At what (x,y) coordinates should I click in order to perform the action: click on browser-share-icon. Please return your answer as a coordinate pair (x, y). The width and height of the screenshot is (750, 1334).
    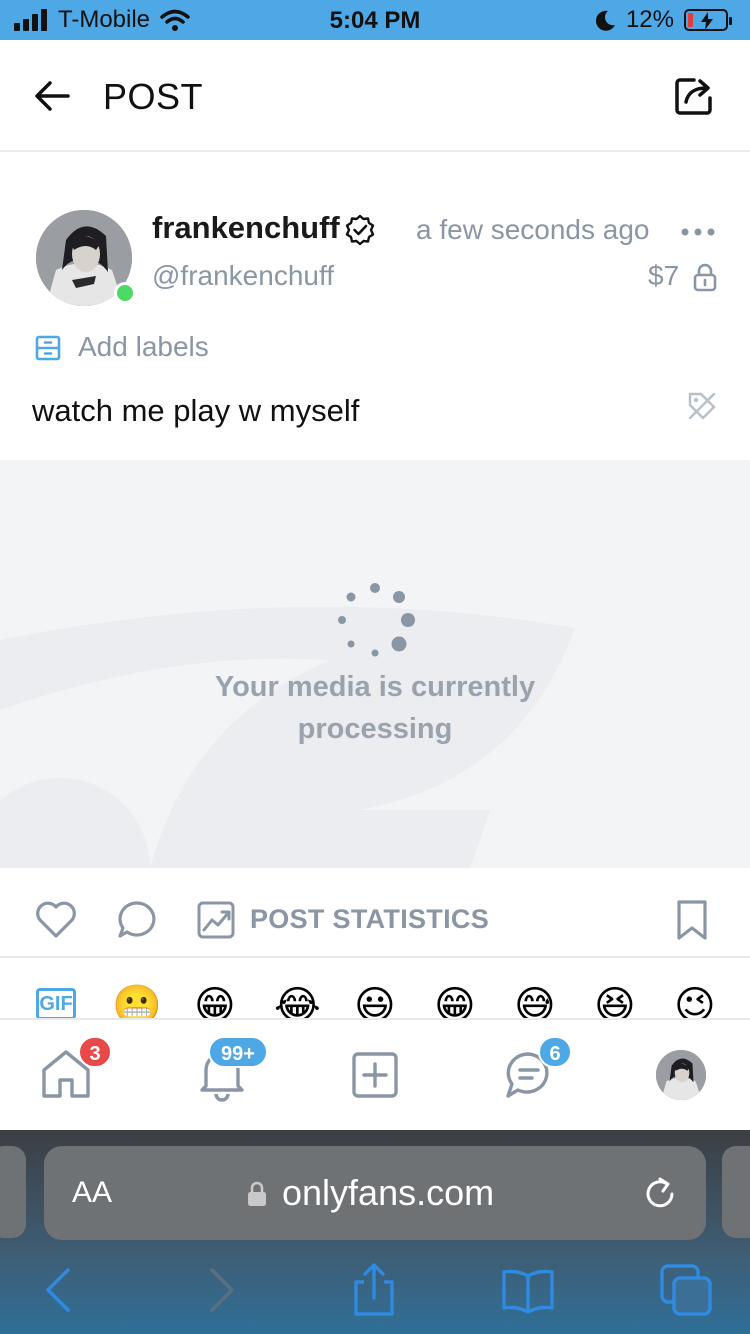
    Looking at the image, I should click on (374, 1290).